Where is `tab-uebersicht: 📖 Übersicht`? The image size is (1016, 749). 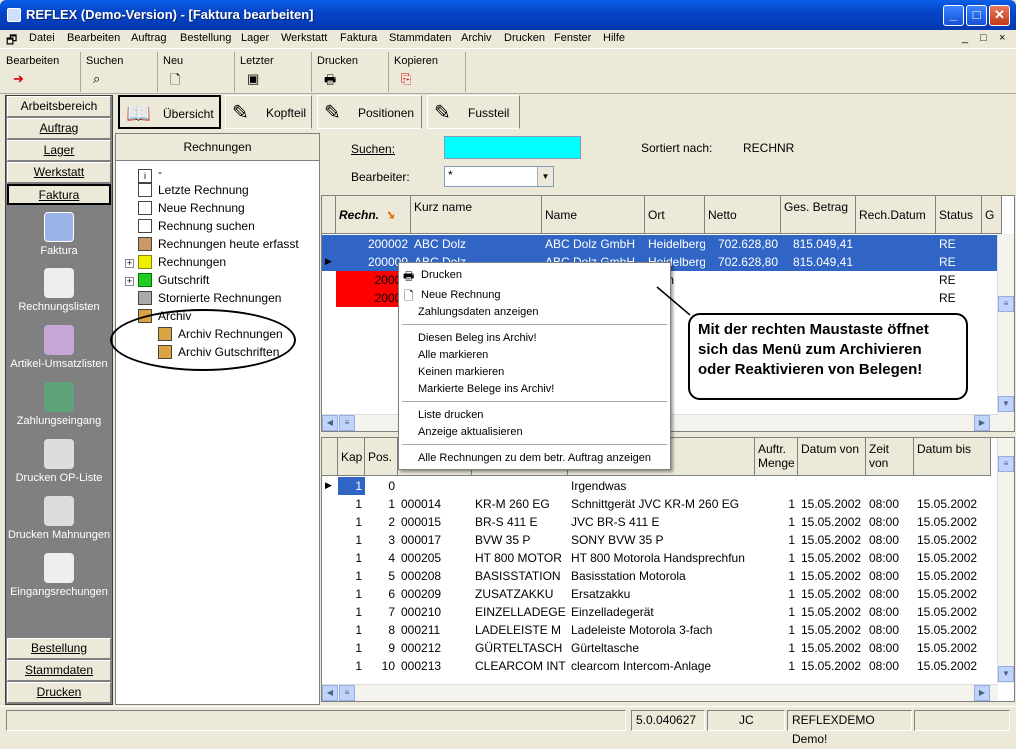 tab-uebersicht: 📖 Übersicht is located at coordinates (169, 112).